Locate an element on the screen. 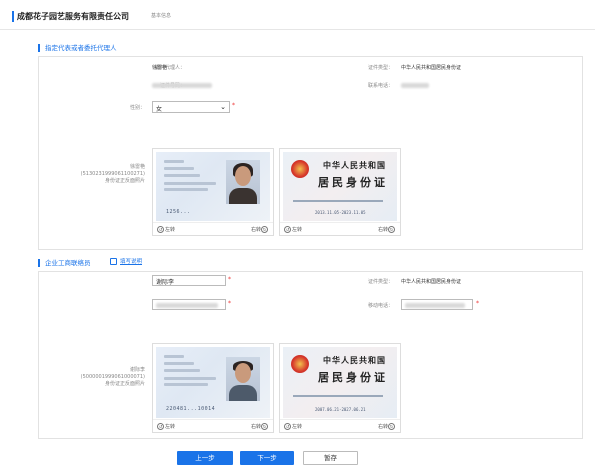  chevron-down-icon: ⌄ is located at coordinates (223, 107).